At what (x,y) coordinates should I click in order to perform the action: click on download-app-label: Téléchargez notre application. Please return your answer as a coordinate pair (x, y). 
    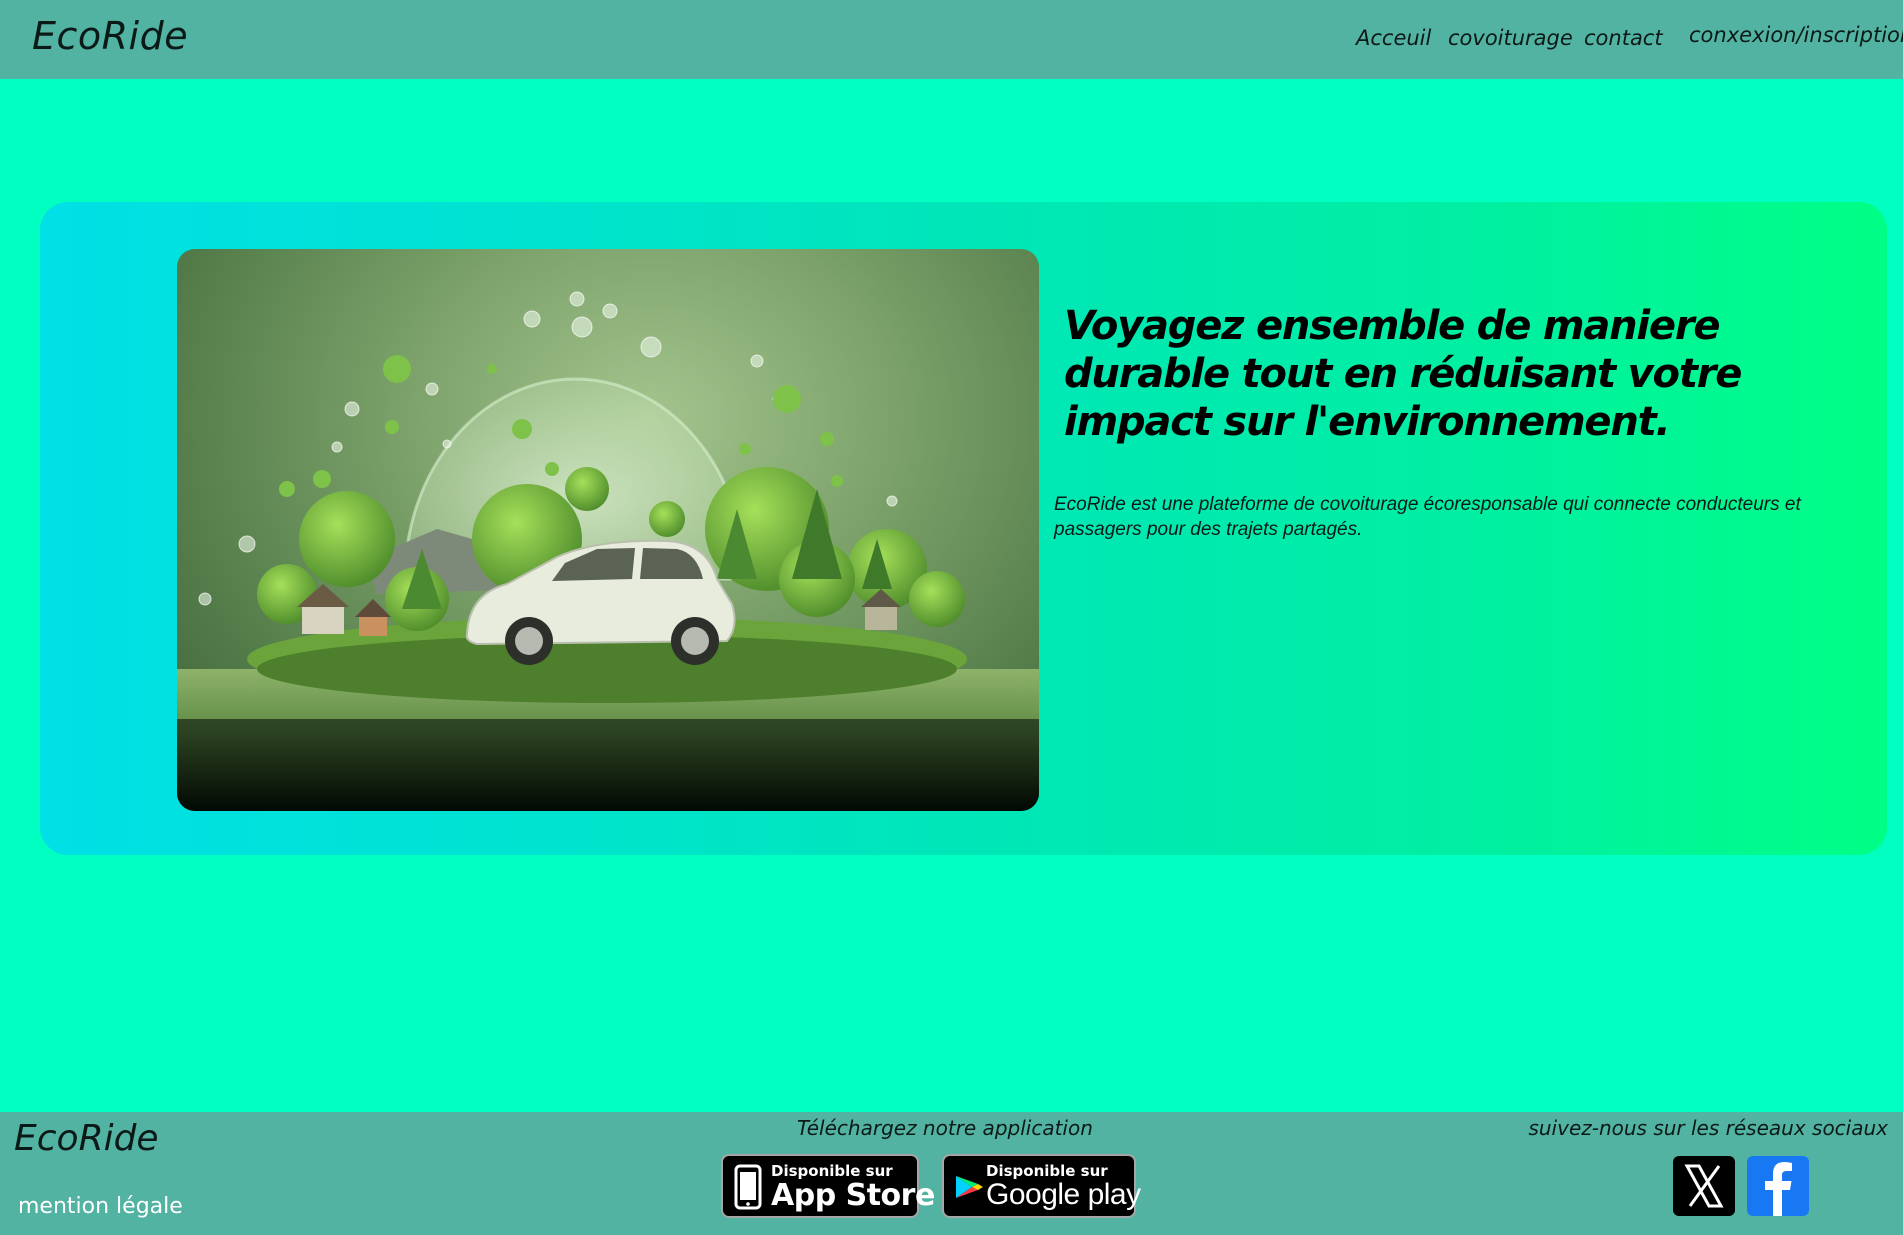
    Looking at the image, I should click on (945, 1128).